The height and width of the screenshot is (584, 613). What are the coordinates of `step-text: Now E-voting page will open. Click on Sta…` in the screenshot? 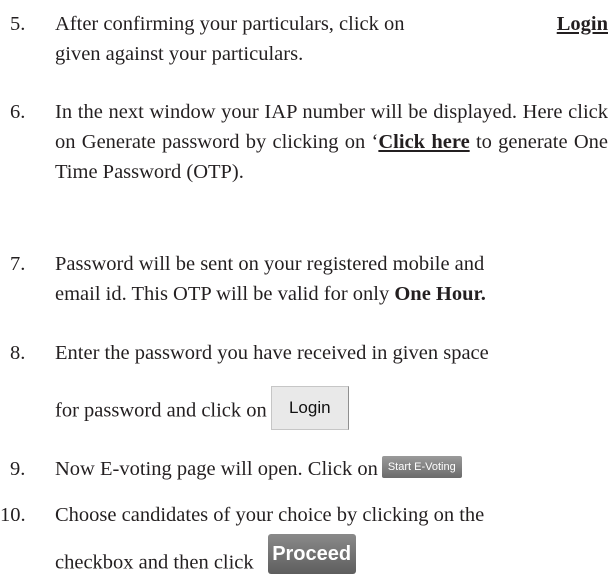 It's located at (331, 469).